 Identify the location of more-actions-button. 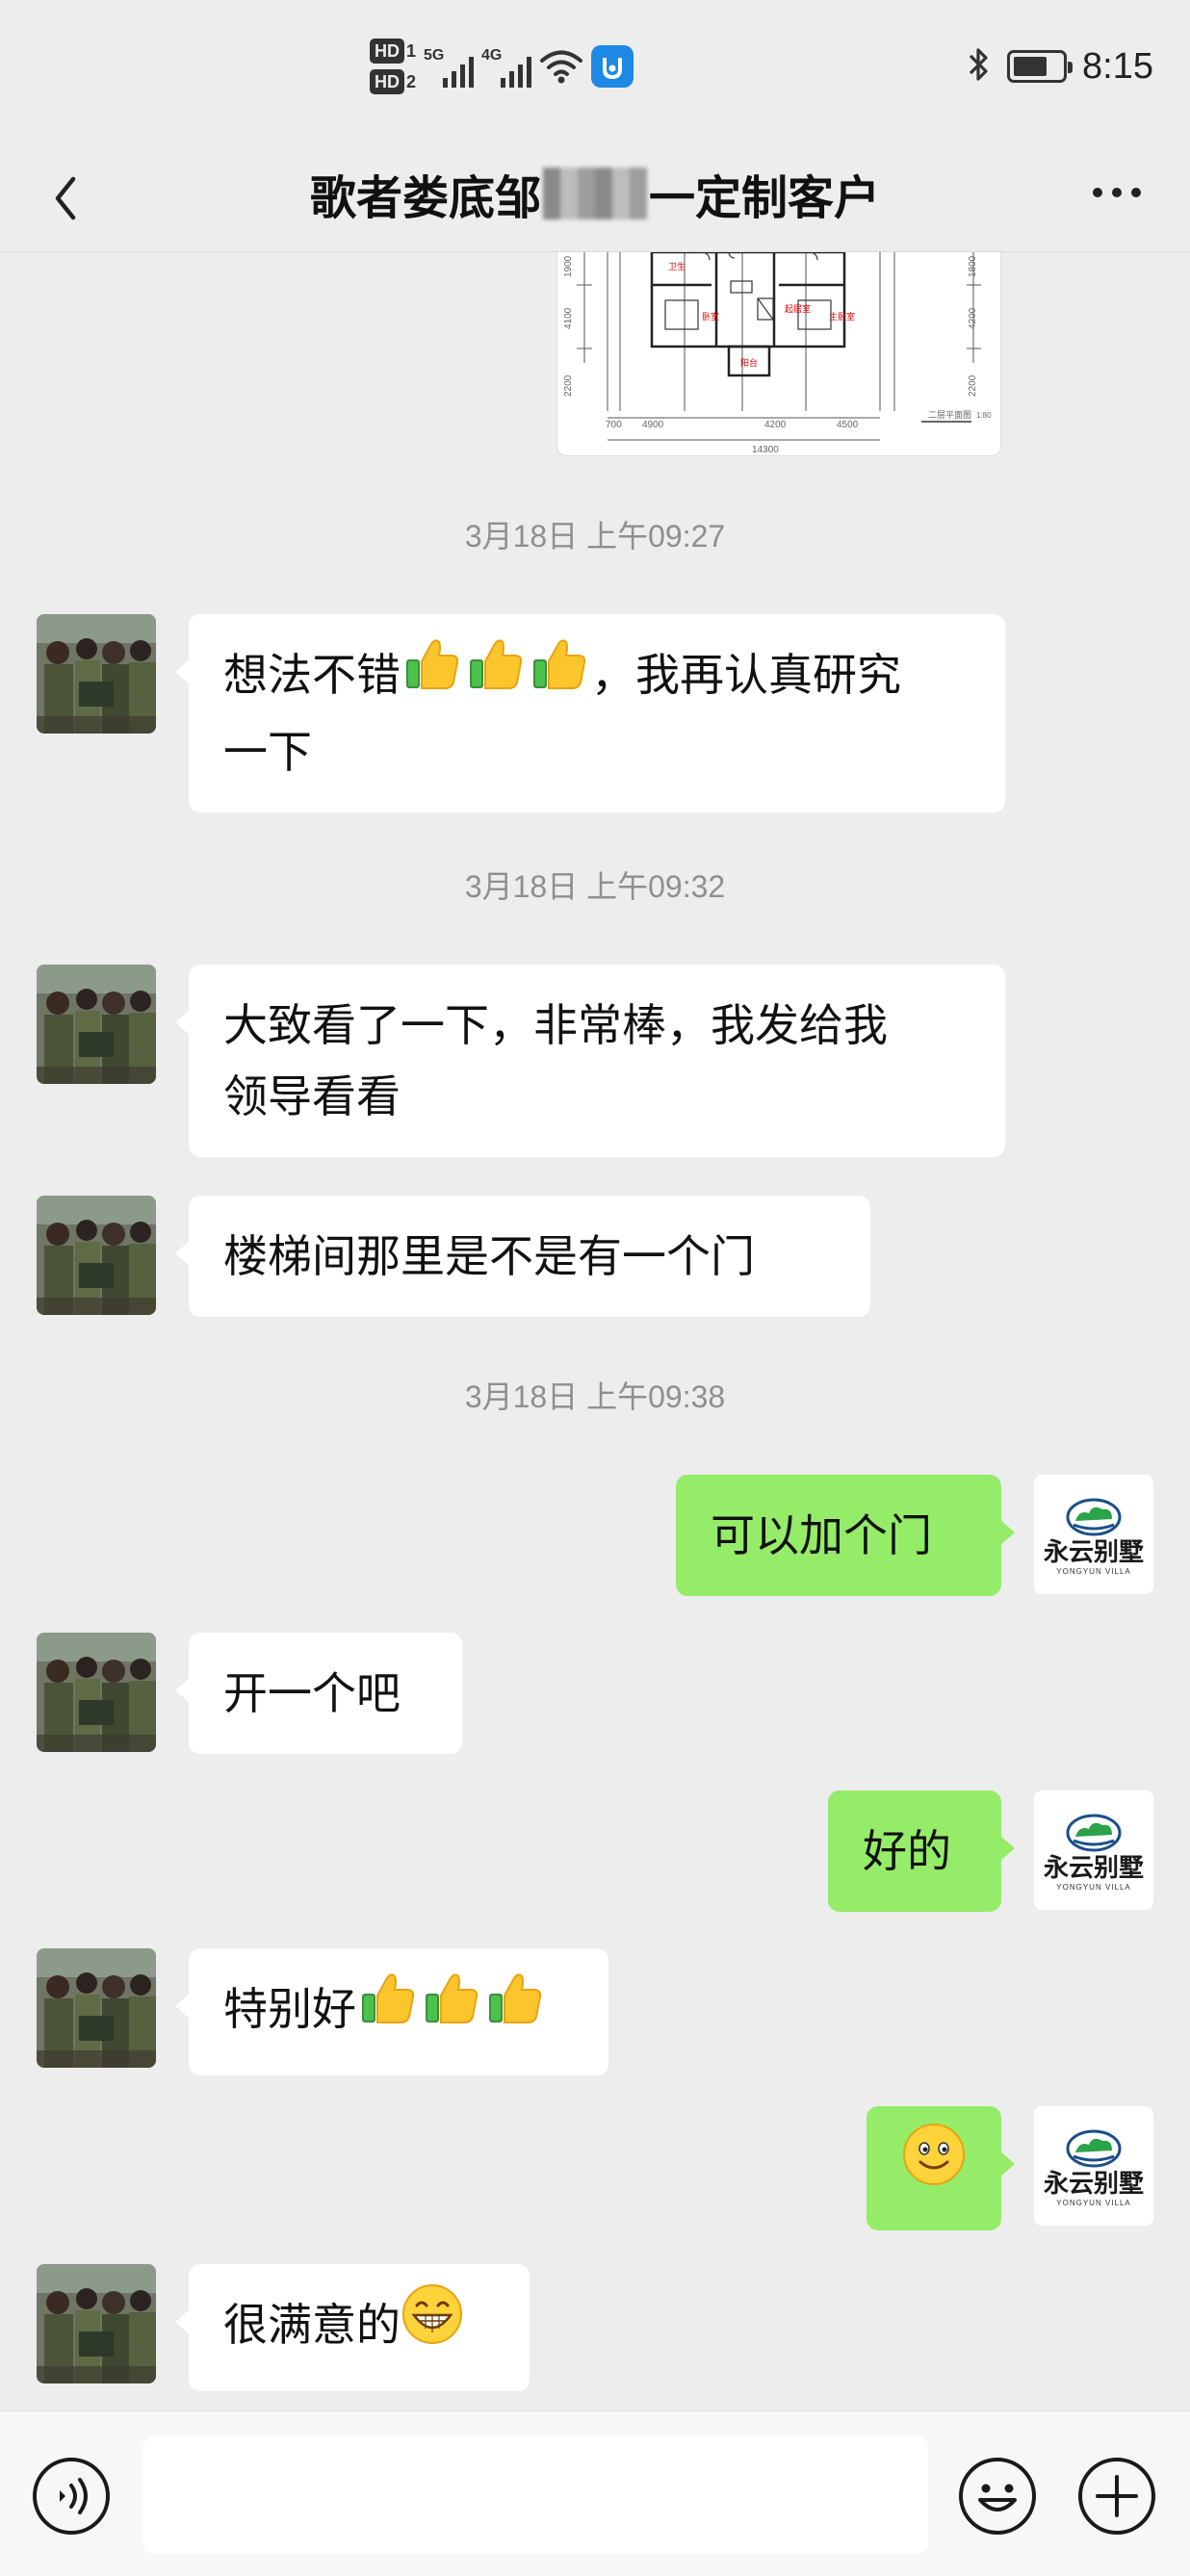
(1117, 2496).